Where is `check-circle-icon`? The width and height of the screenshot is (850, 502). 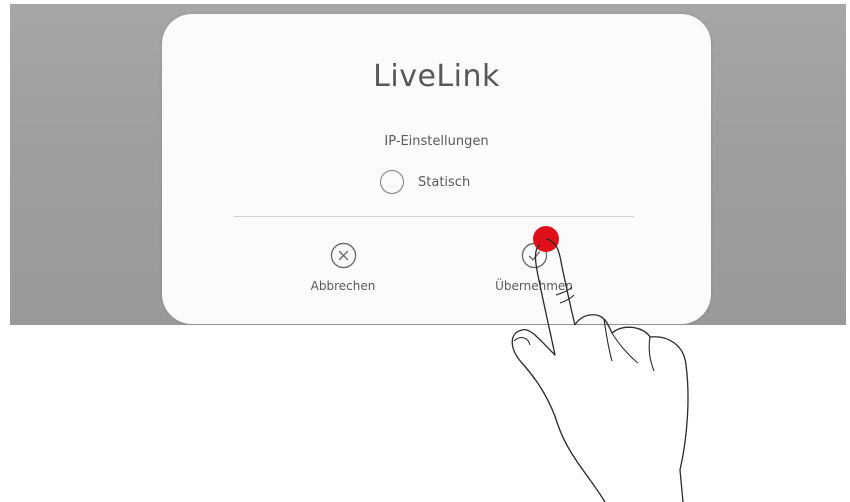 check-circle-icon is located at coordinates (534, 255).